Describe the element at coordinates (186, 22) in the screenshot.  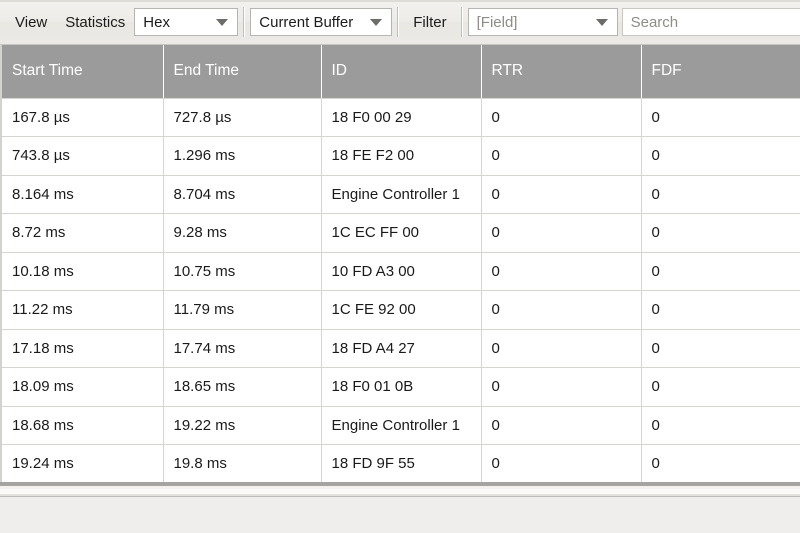
I see `number-format-dropdown: Hex` at that location.